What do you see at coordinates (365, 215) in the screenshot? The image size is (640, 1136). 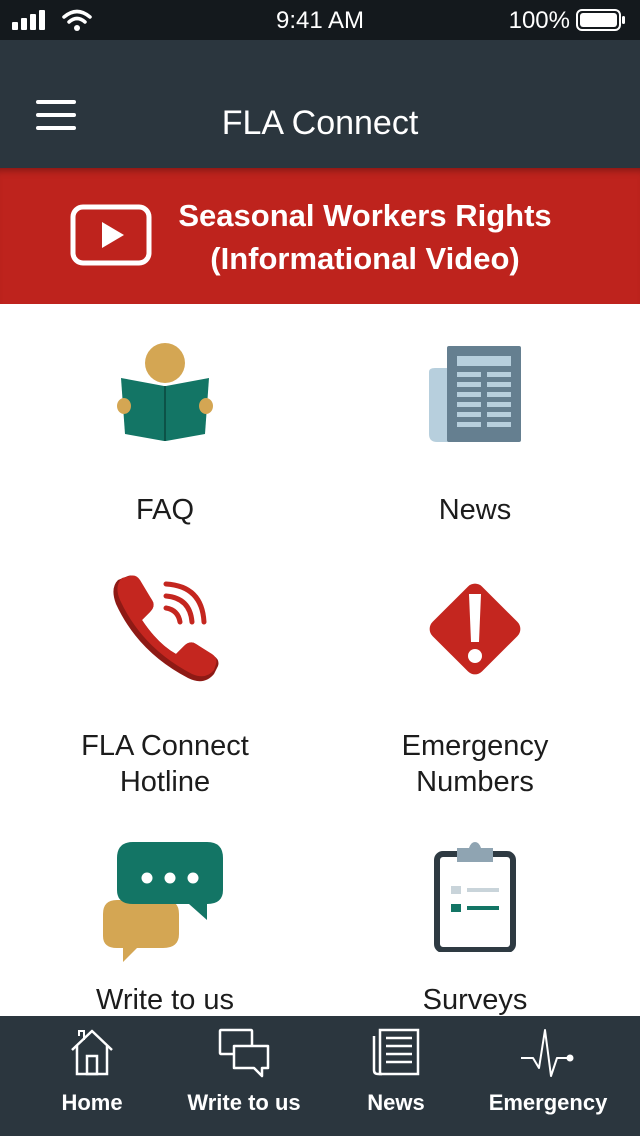 I see `banner-title: Seasonal Workers Rights` at bounding box center [365, 215].